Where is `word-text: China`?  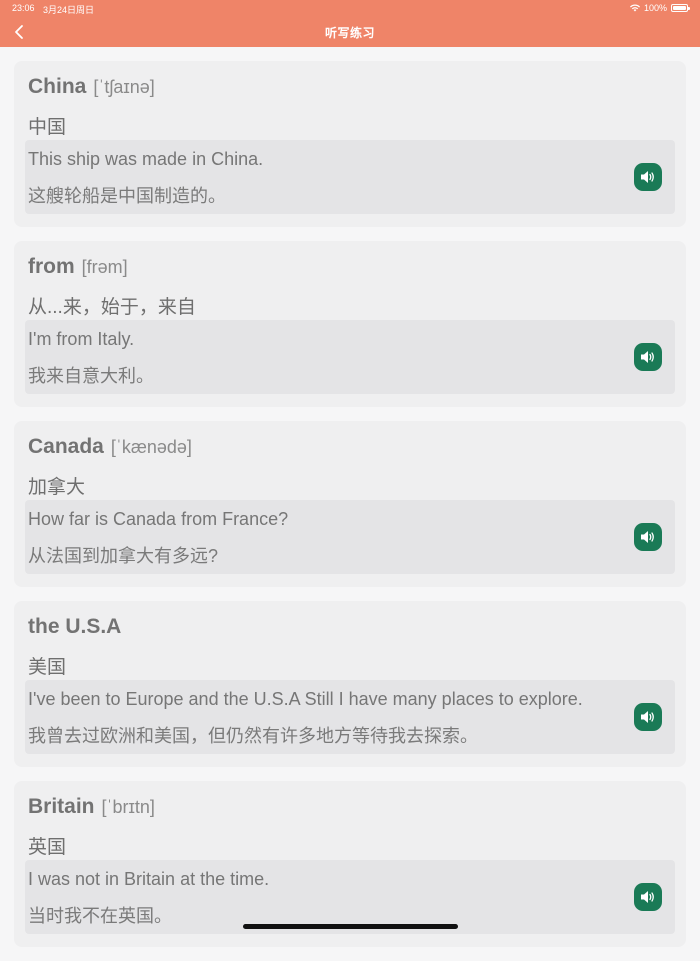 word-text: China is located at coordinates (57, 86).